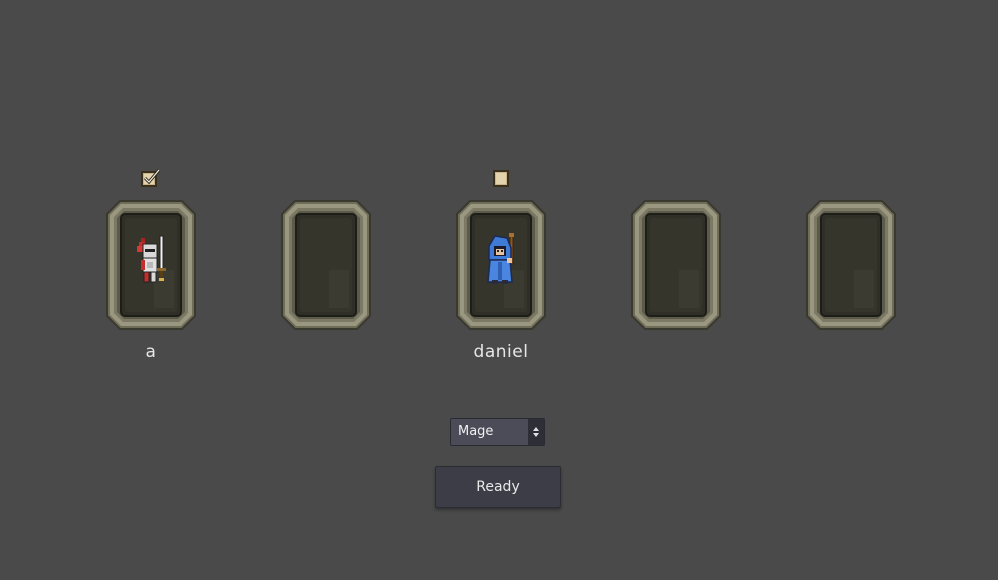 The height and width of the screenshot is (580, 998). What do you see at coordinates (500, 258) in the screenshot?
I see `mage-icon` at bounding box center [500, 258].